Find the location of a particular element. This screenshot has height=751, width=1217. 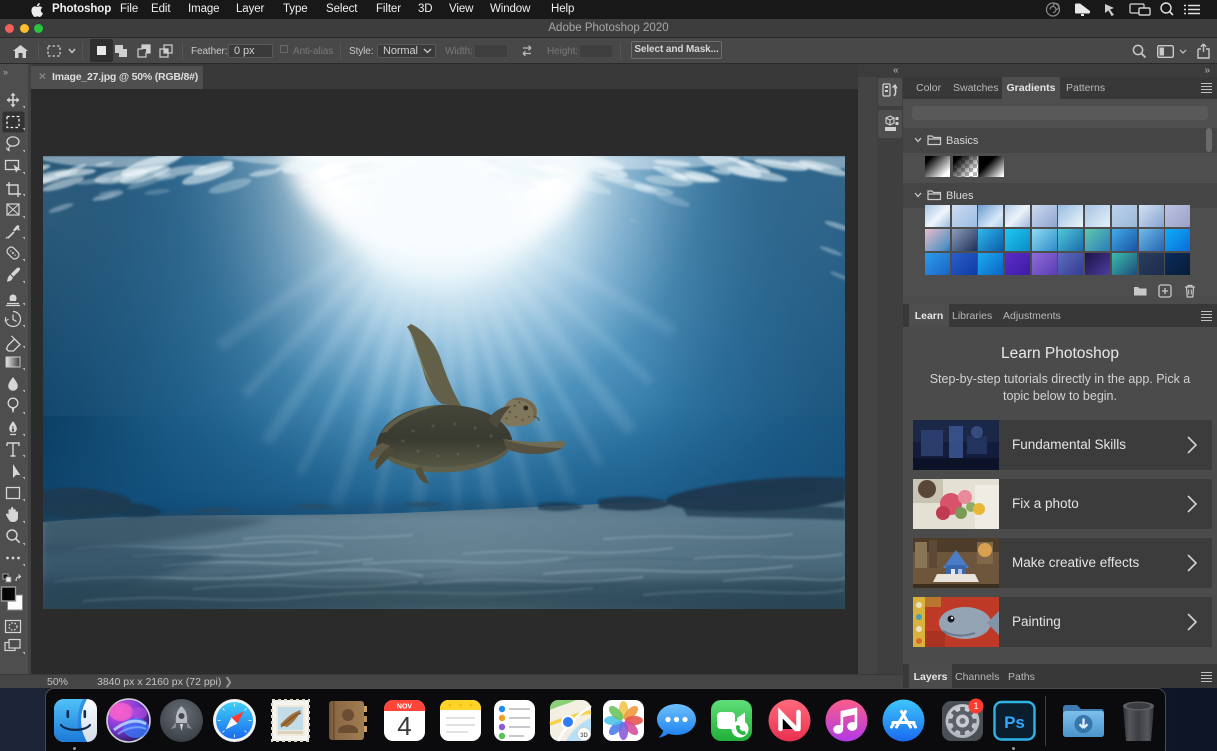

svg-text: 3D is located at coordinates (584, 736).